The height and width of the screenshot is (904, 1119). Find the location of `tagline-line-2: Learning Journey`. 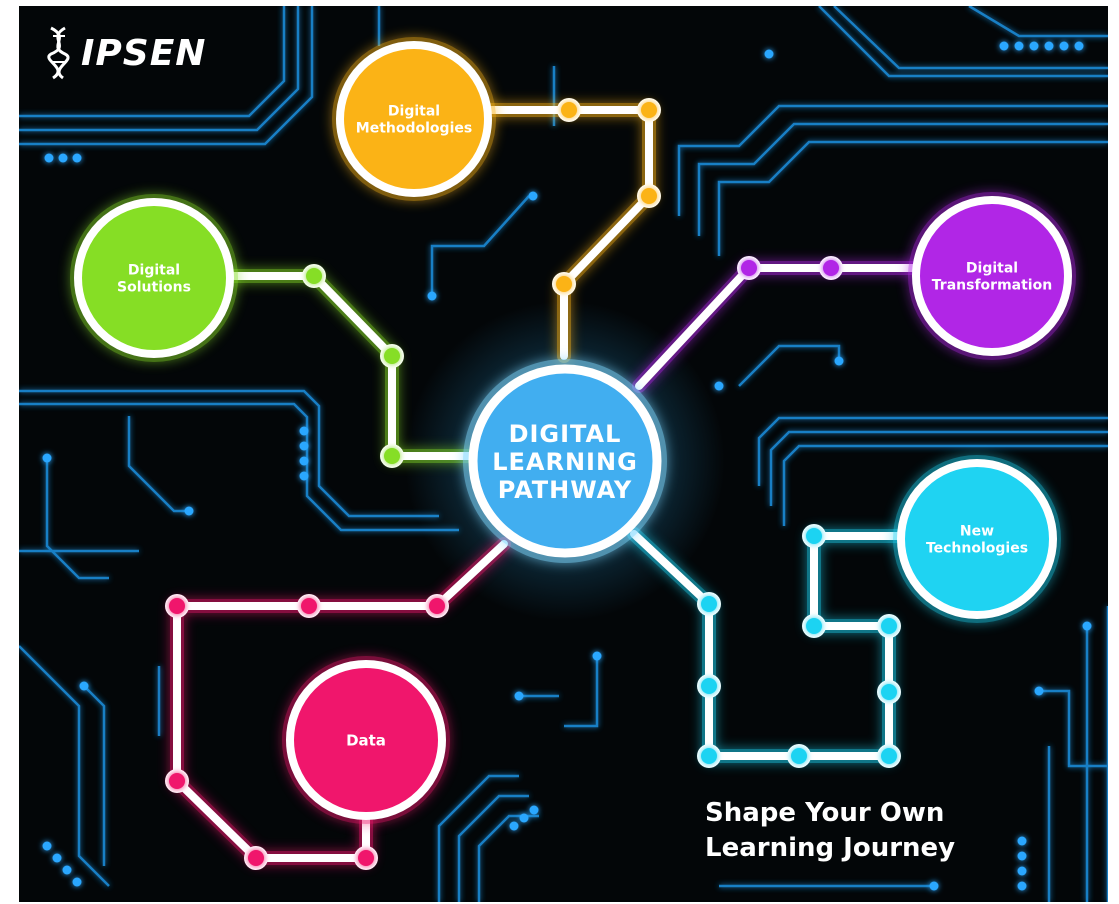

tagline-line-2: Learning Journey is located at coordinates (830, 848).